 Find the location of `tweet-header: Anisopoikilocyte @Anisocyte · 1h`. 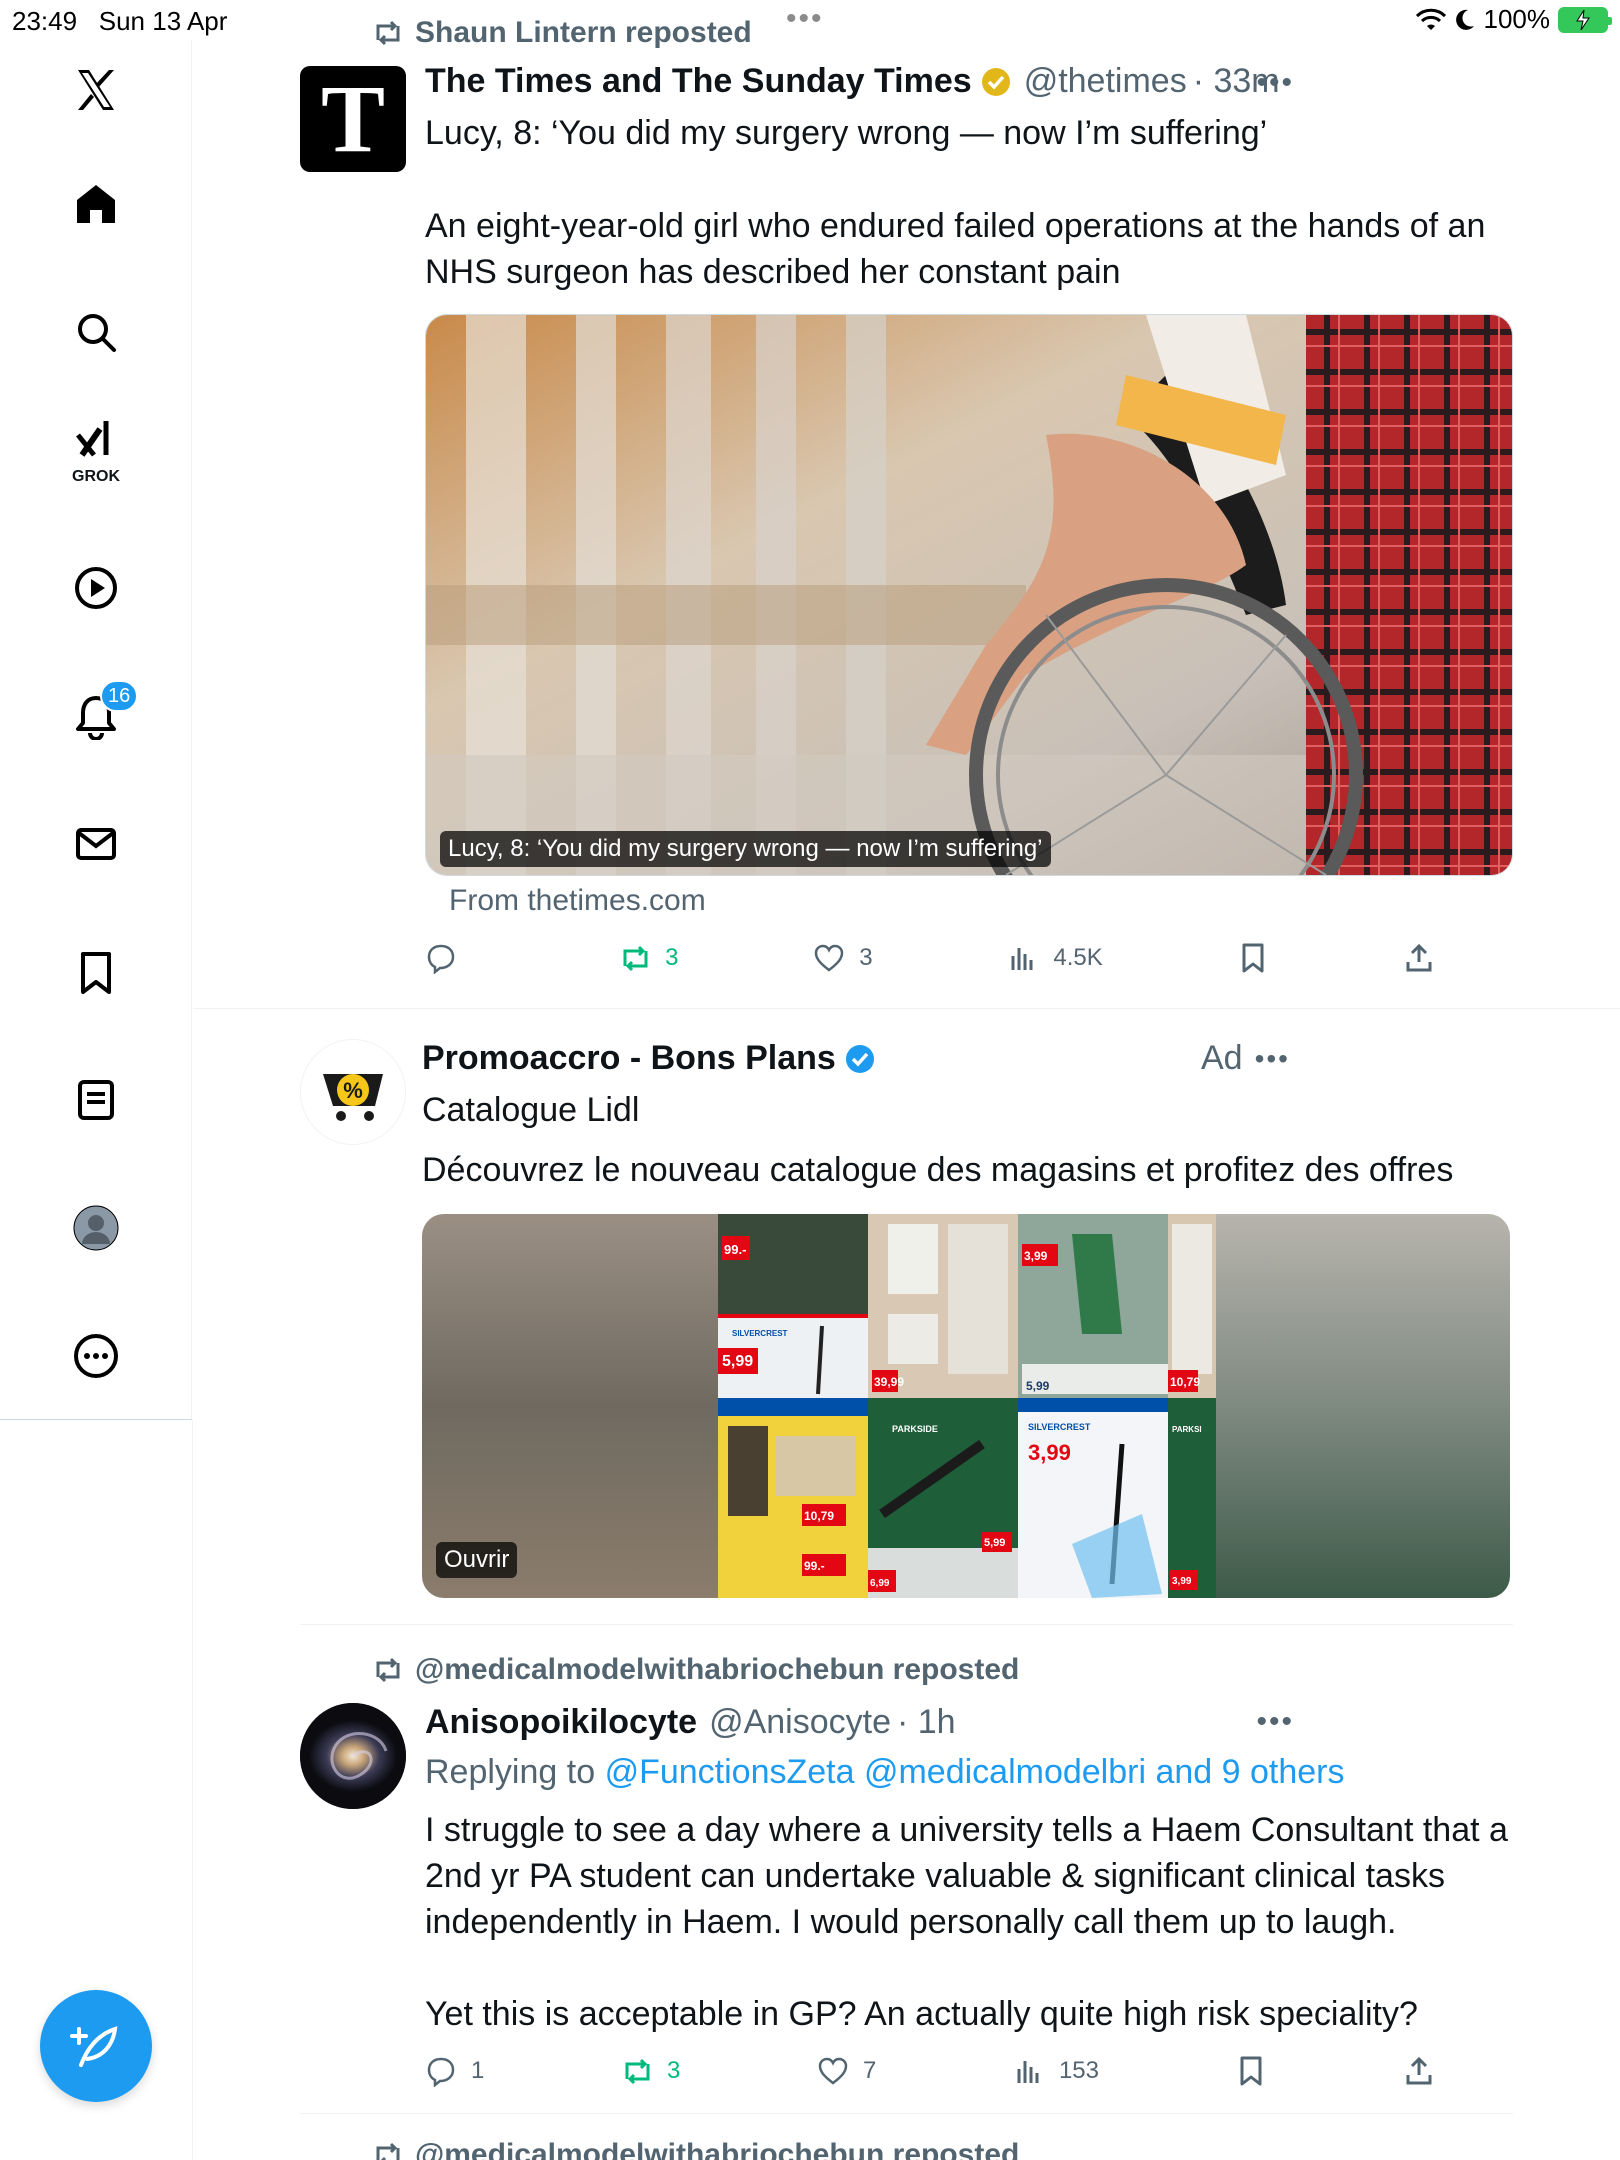

tweet-header: Anisopoikilocyte @Anisocyte · 1h is located at coordinates (690, 1722).